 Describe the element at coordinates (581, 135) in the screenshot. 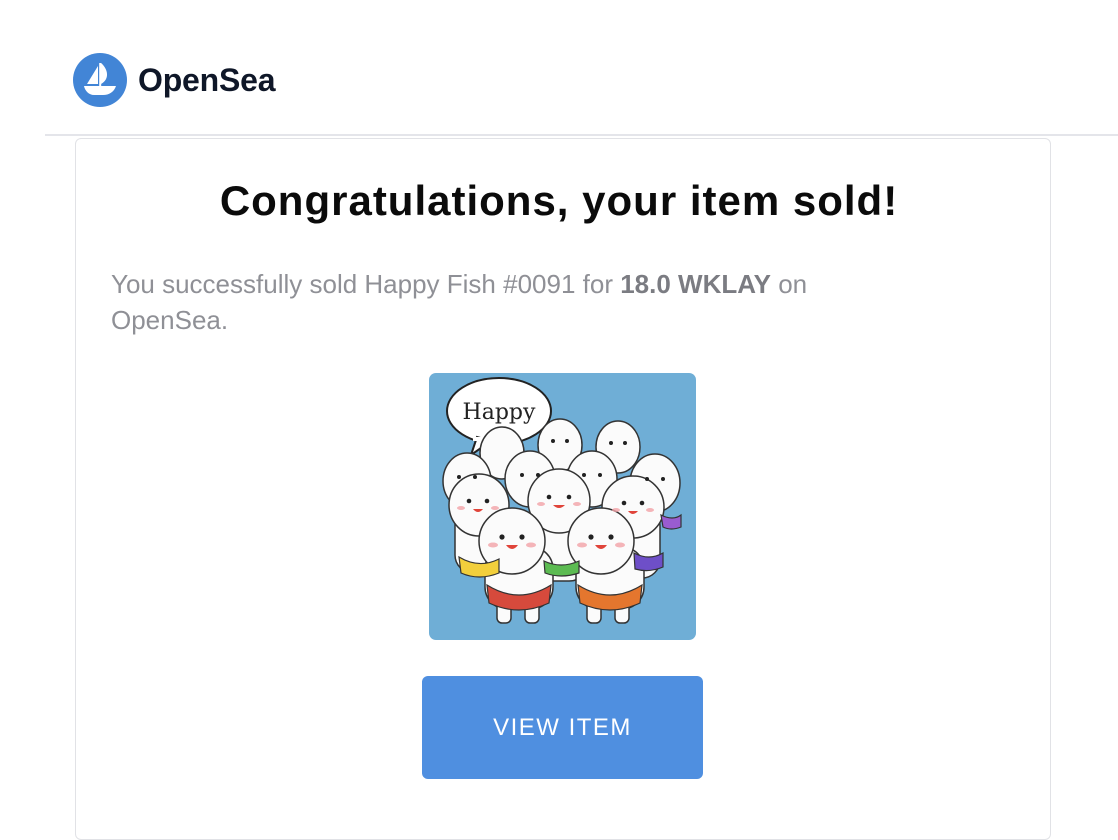

I see `header-divider` at that location.